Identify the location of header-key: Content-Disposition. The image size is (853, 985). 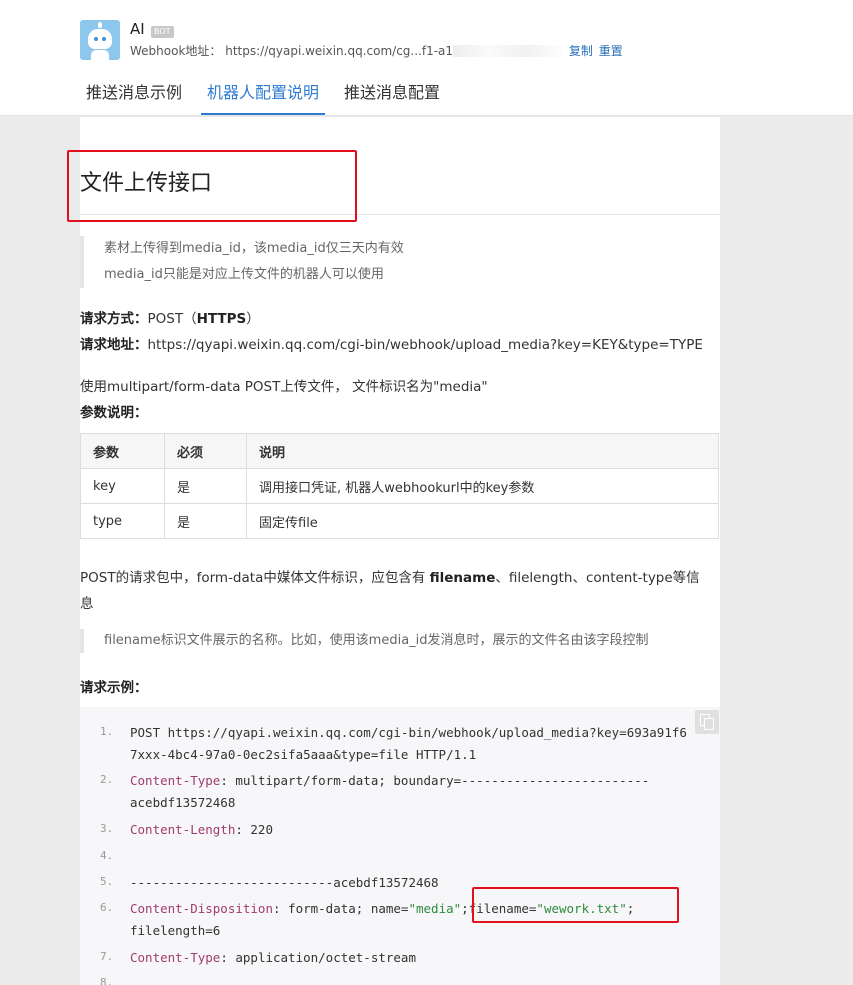
(201, 908).